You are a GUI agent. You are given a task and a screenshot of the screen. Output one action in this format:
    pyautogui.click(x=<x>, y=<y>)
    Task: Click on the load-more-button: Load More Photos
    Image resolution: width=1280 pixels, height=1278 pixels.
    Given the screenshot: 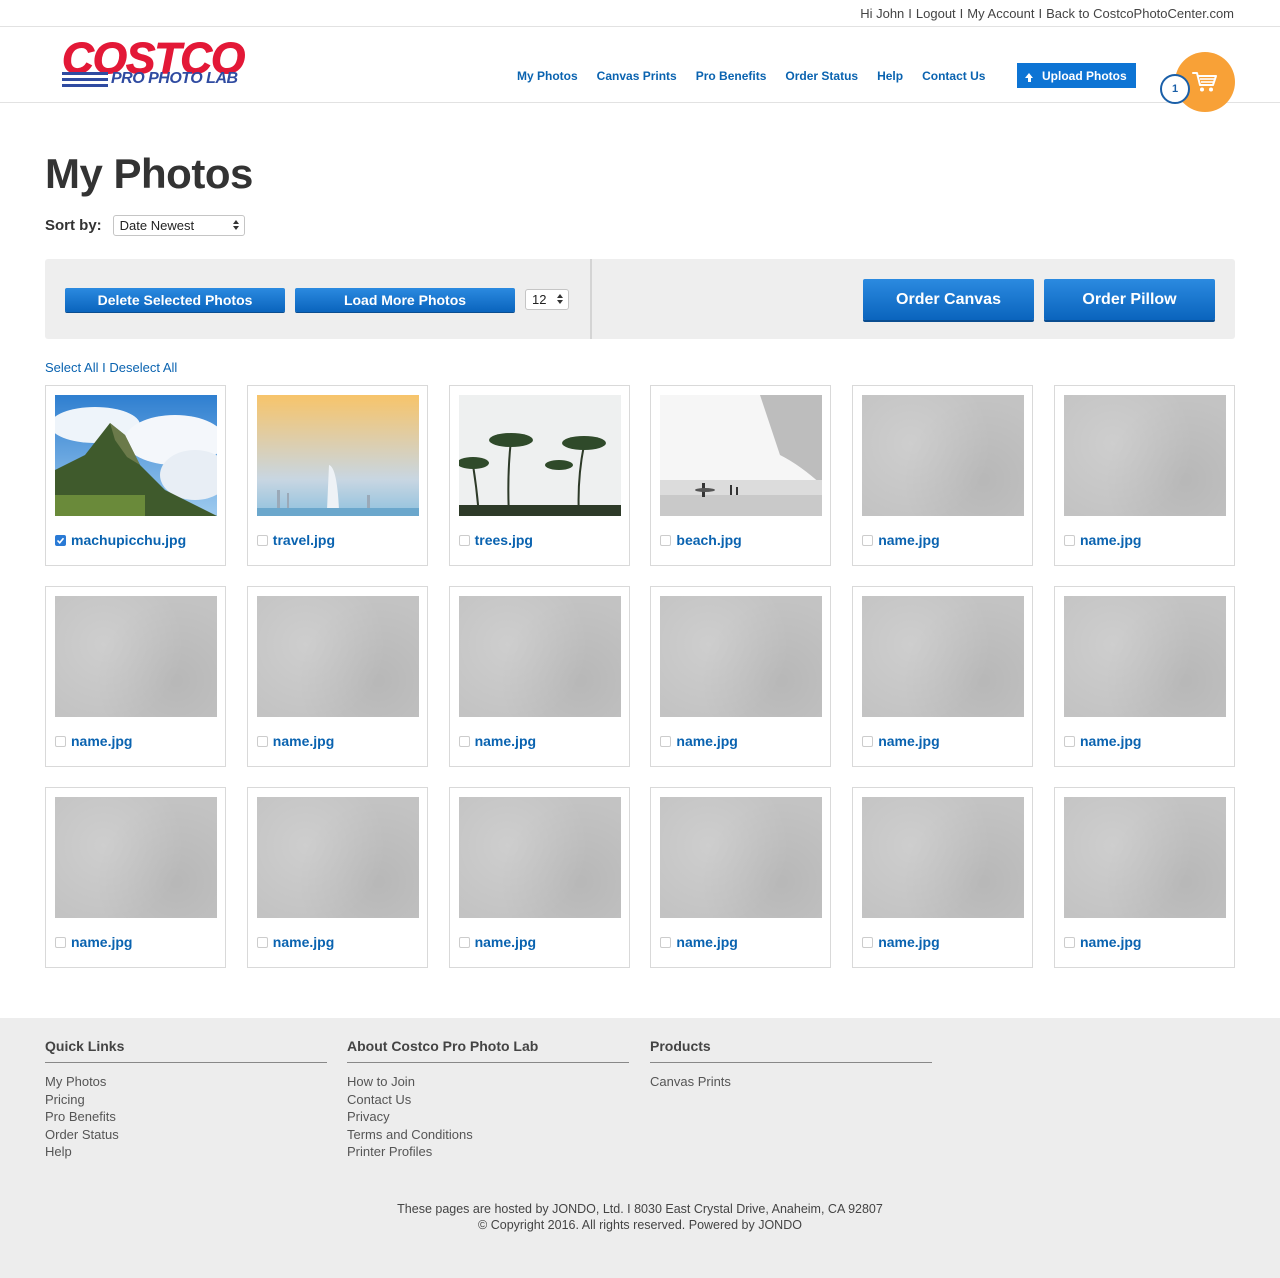 What is the action you would take?
    pyautogui.click(x=405, y=300)
    